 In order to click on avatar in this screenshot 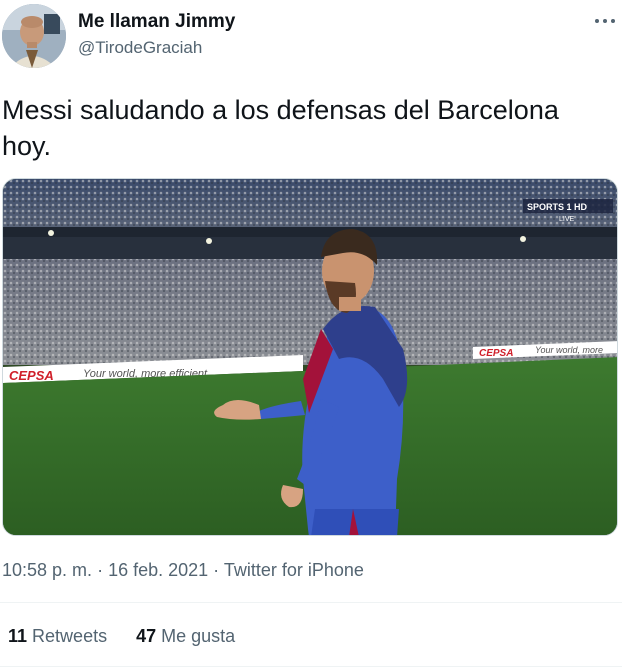, I will do `click(34, 36)`.